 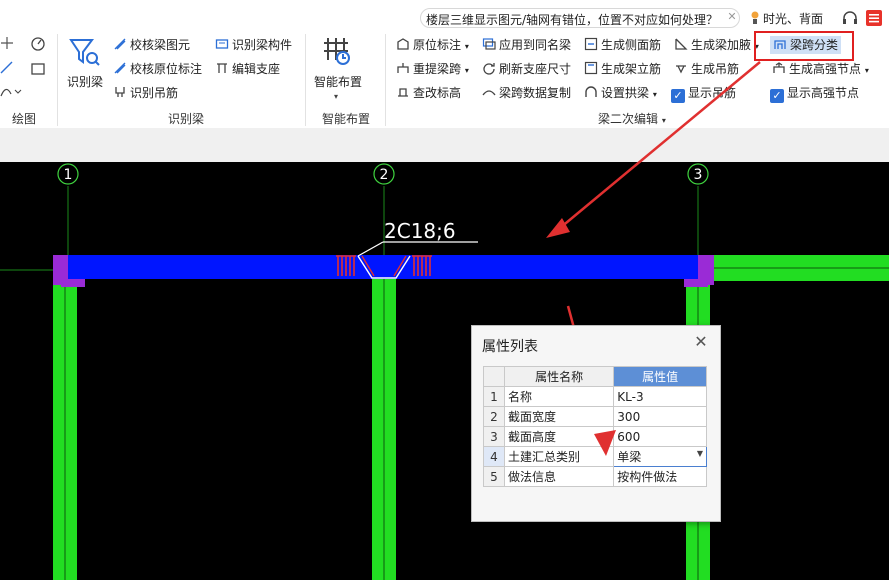 What do you see at coordinates (814, 93) in the screenshot?
I see `show-high-strength-node-checkbox: ✓ 显示高强节点` at bounding box center [814, 93].